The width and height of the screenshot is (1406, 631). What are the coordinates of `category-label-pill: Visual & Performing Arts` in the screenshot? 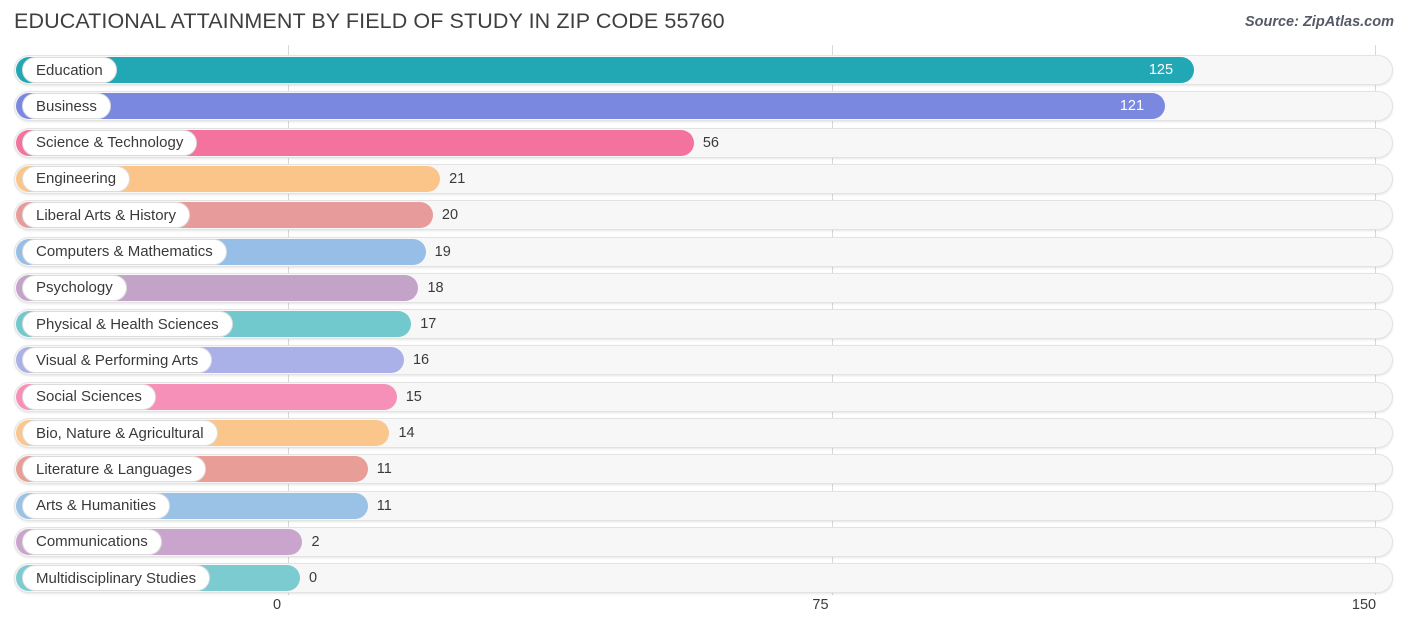 It's located at (117, 360).